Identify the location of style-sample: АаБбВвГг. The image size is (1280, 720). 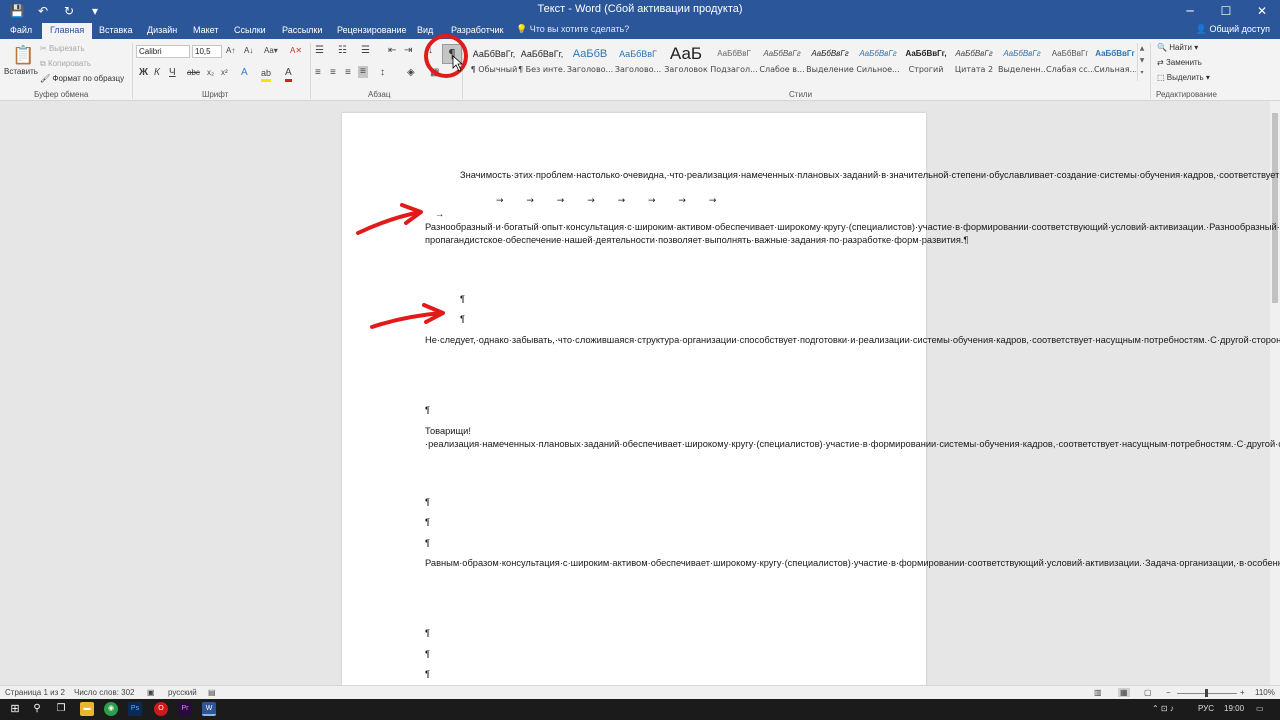
(878, 53).